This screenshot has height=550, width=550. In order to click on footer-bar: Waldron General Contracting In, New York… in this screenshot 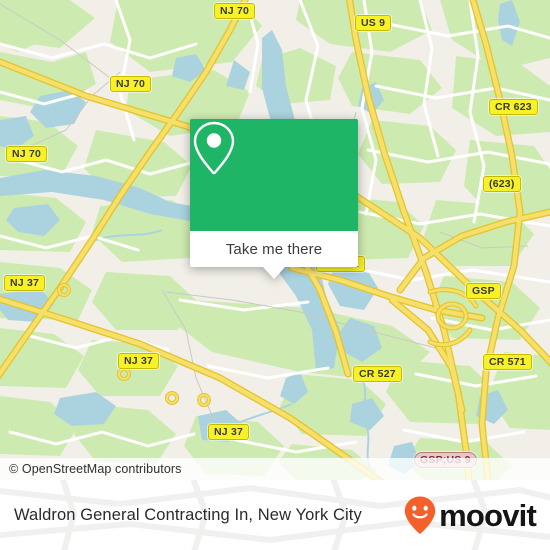, I will do `click(275, 515)`.